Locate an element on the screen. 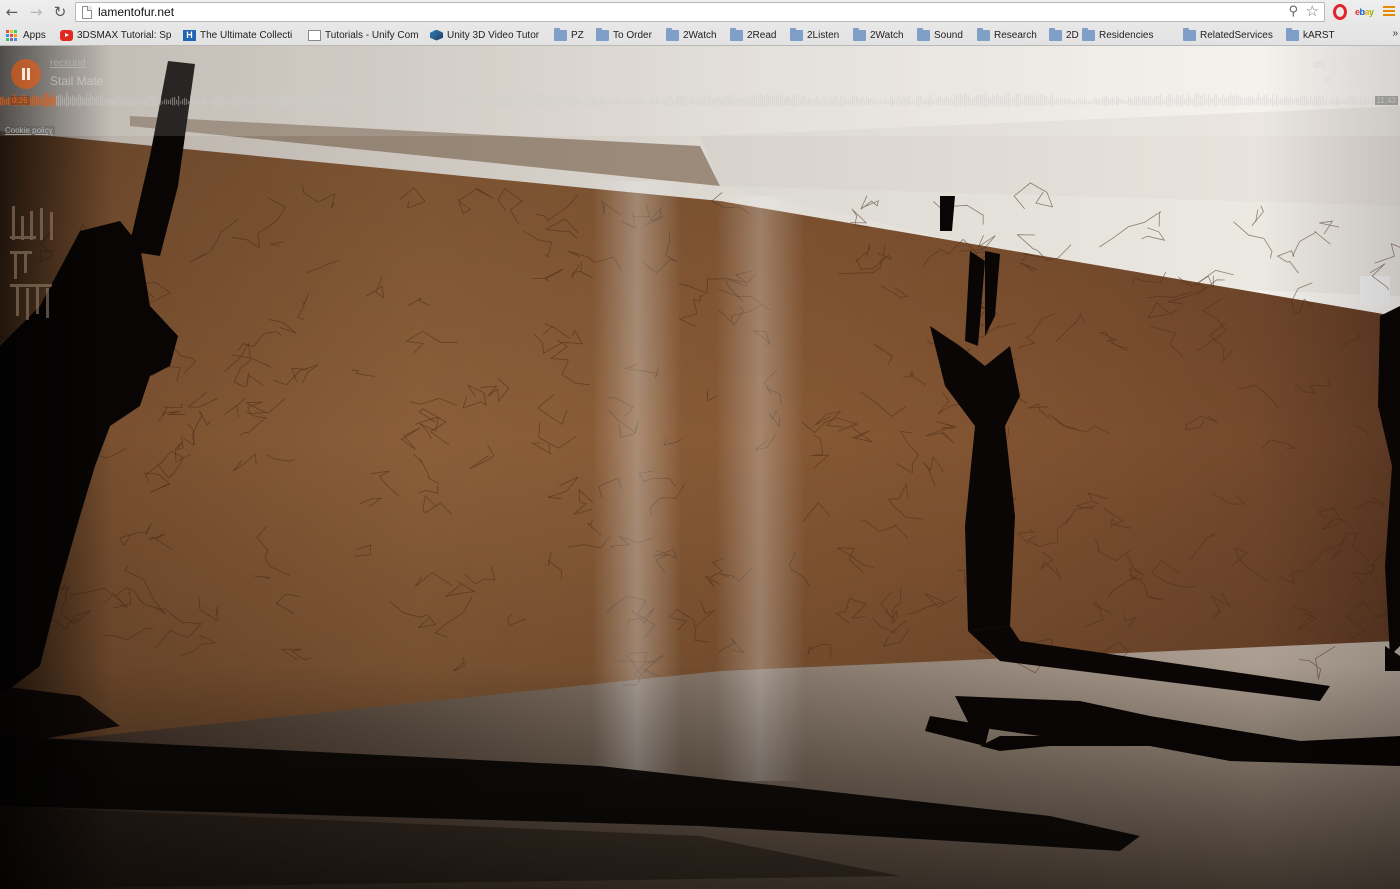 This screenshot has width=1400, height=889. elapsed-time: 0:26 is located at coordinates (20, 100).